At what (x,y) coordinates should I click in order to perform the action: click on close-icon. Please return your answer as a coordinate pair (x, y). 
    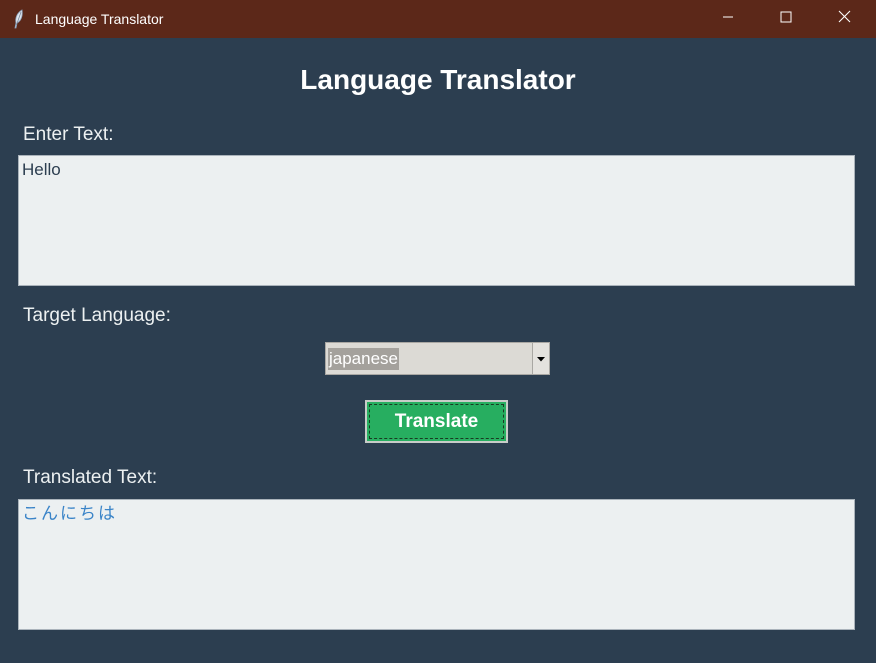
    Looking at the image, I should click on (844, 19).